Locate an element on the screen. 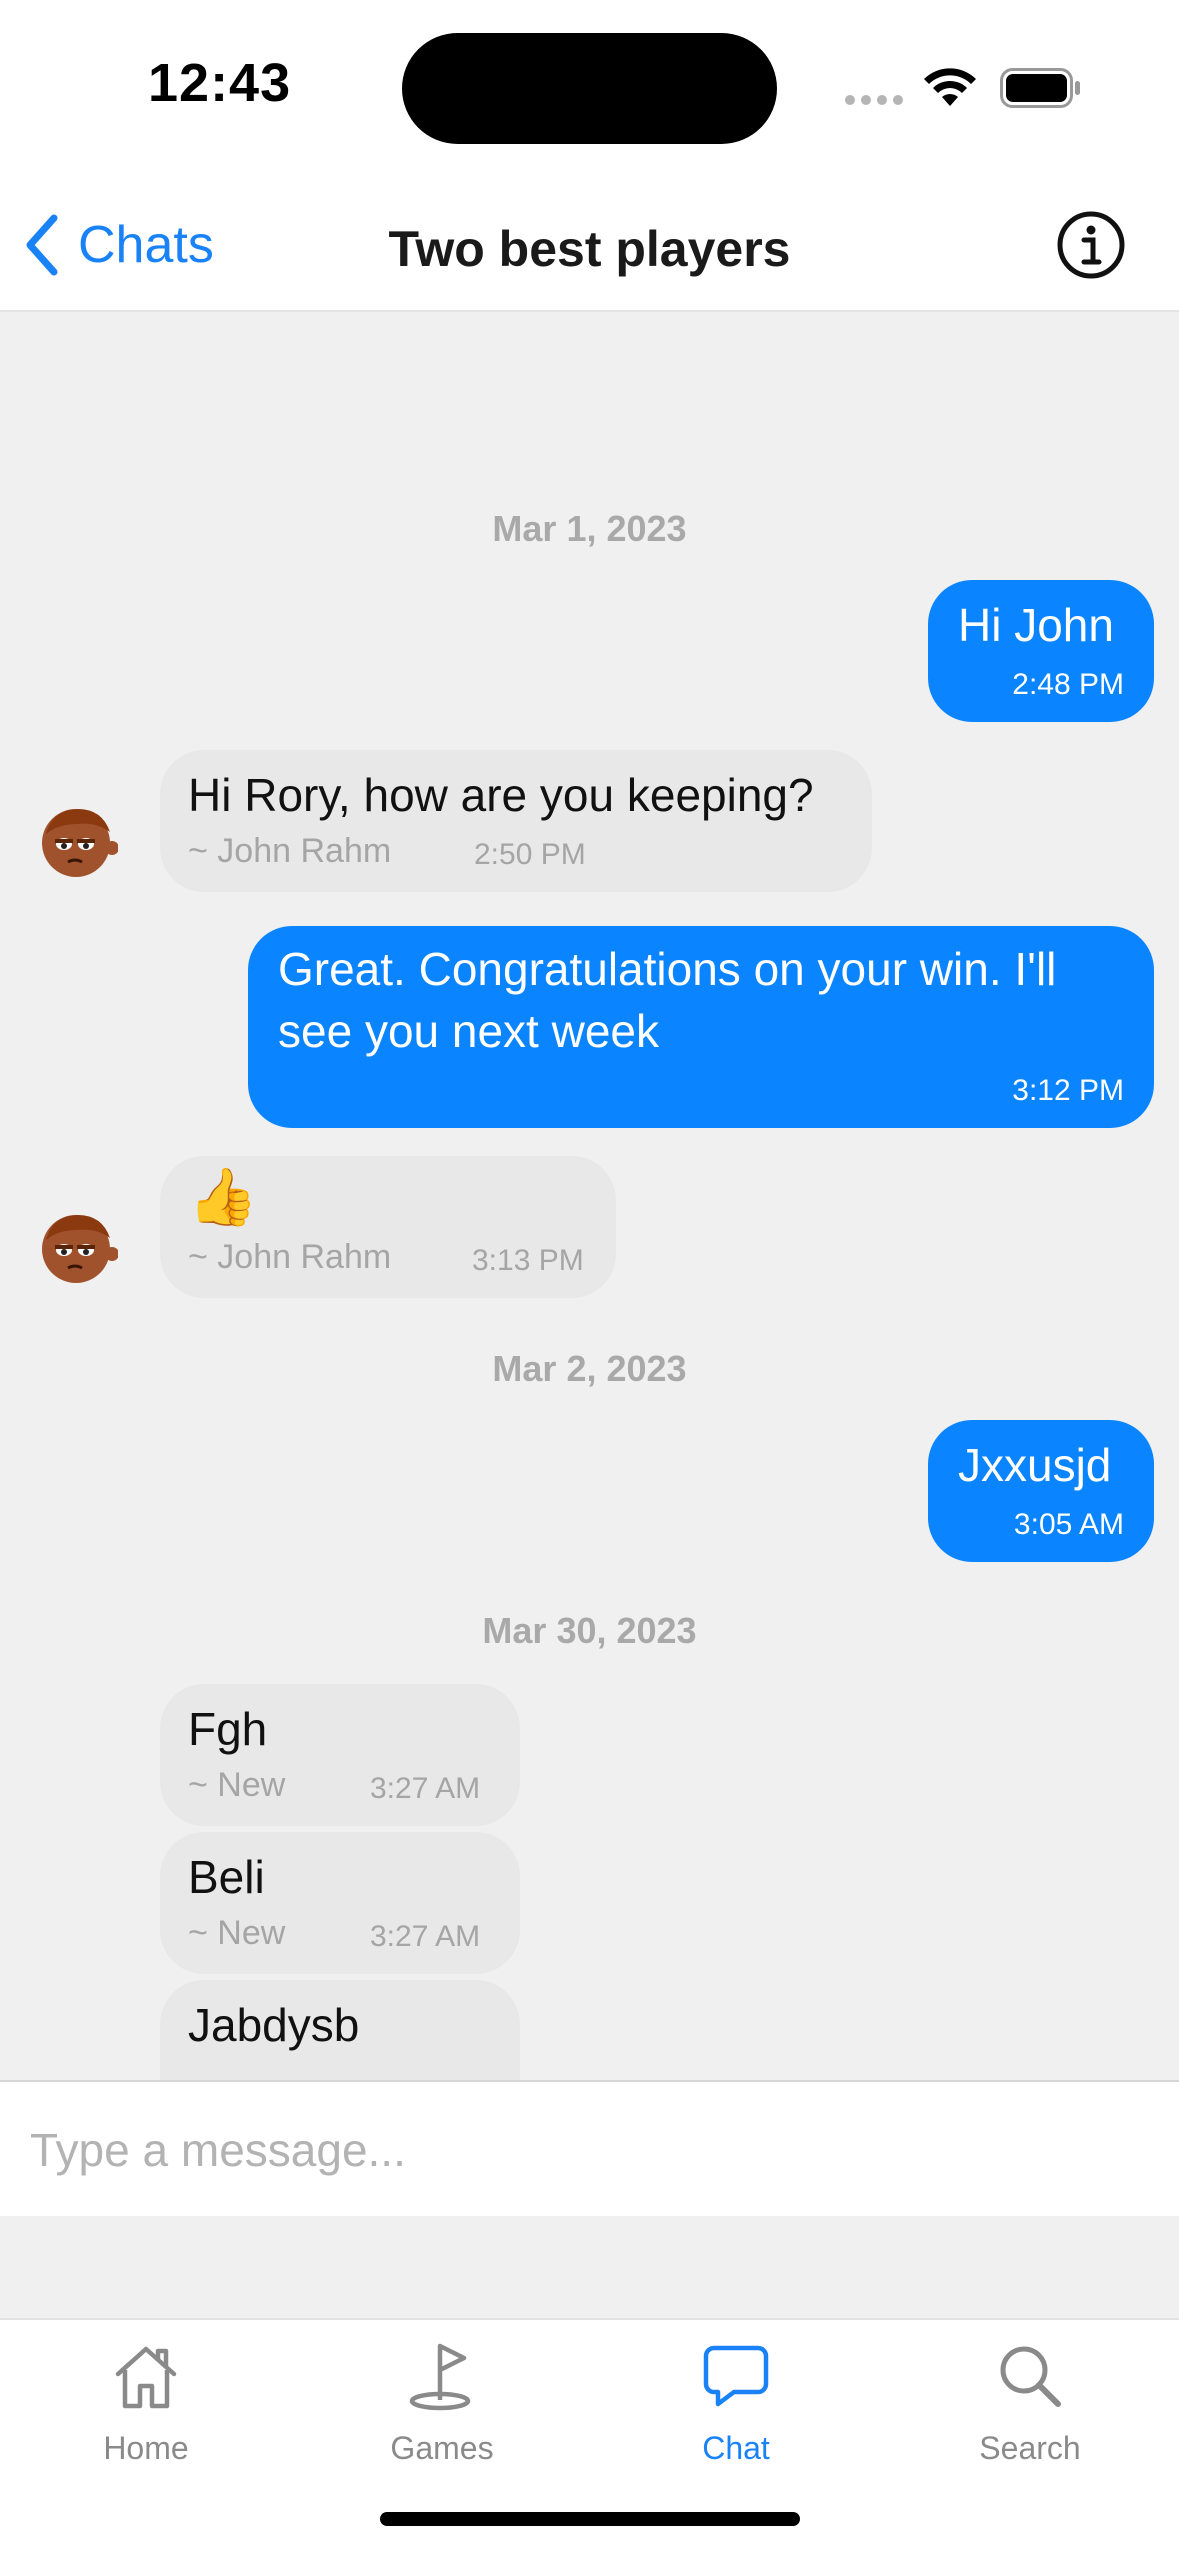  dynamic-island is located at coordinates (589, 88).